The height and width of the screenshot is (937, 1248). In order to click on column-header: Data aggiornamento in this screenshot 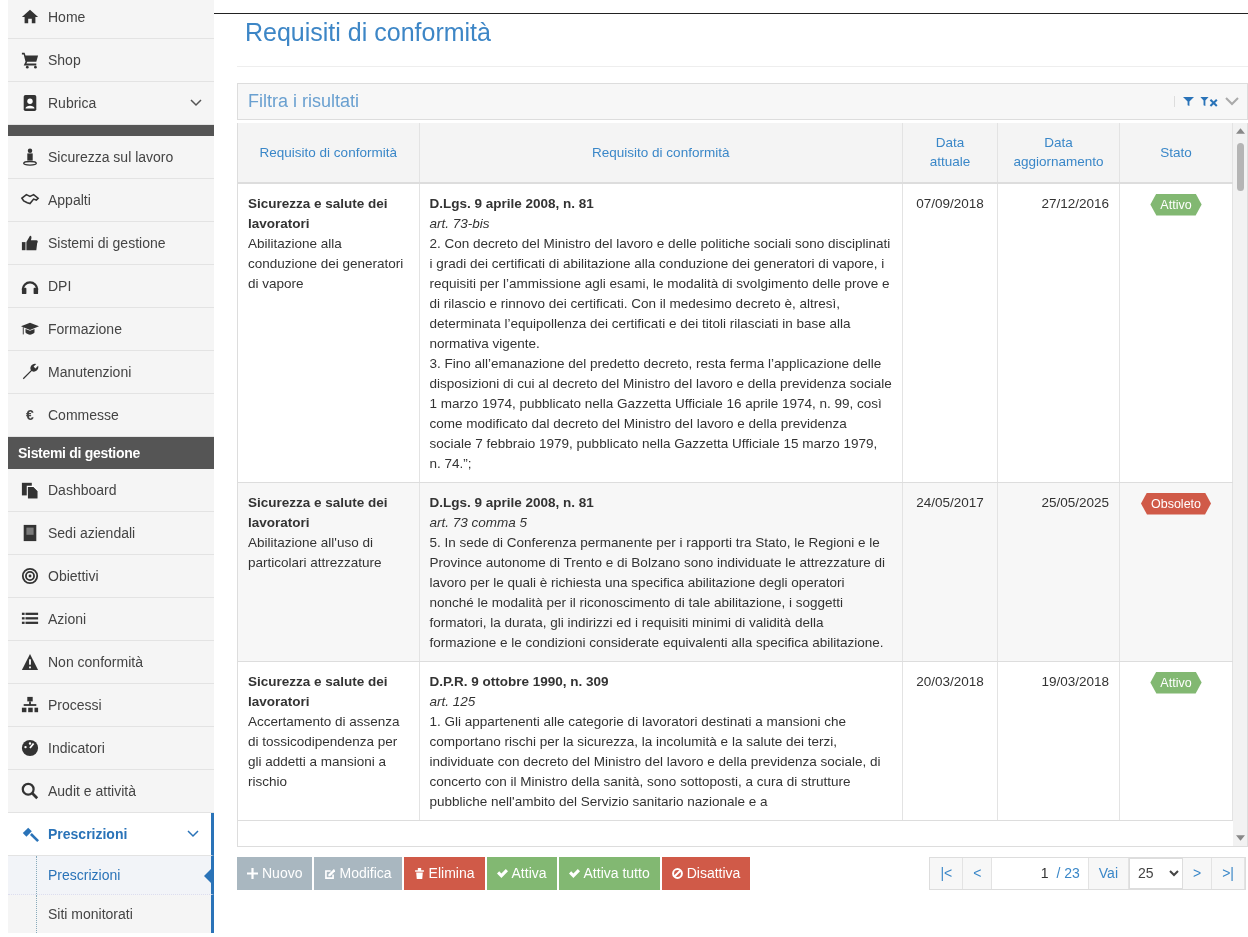, I will do `click(1058, 152)`.